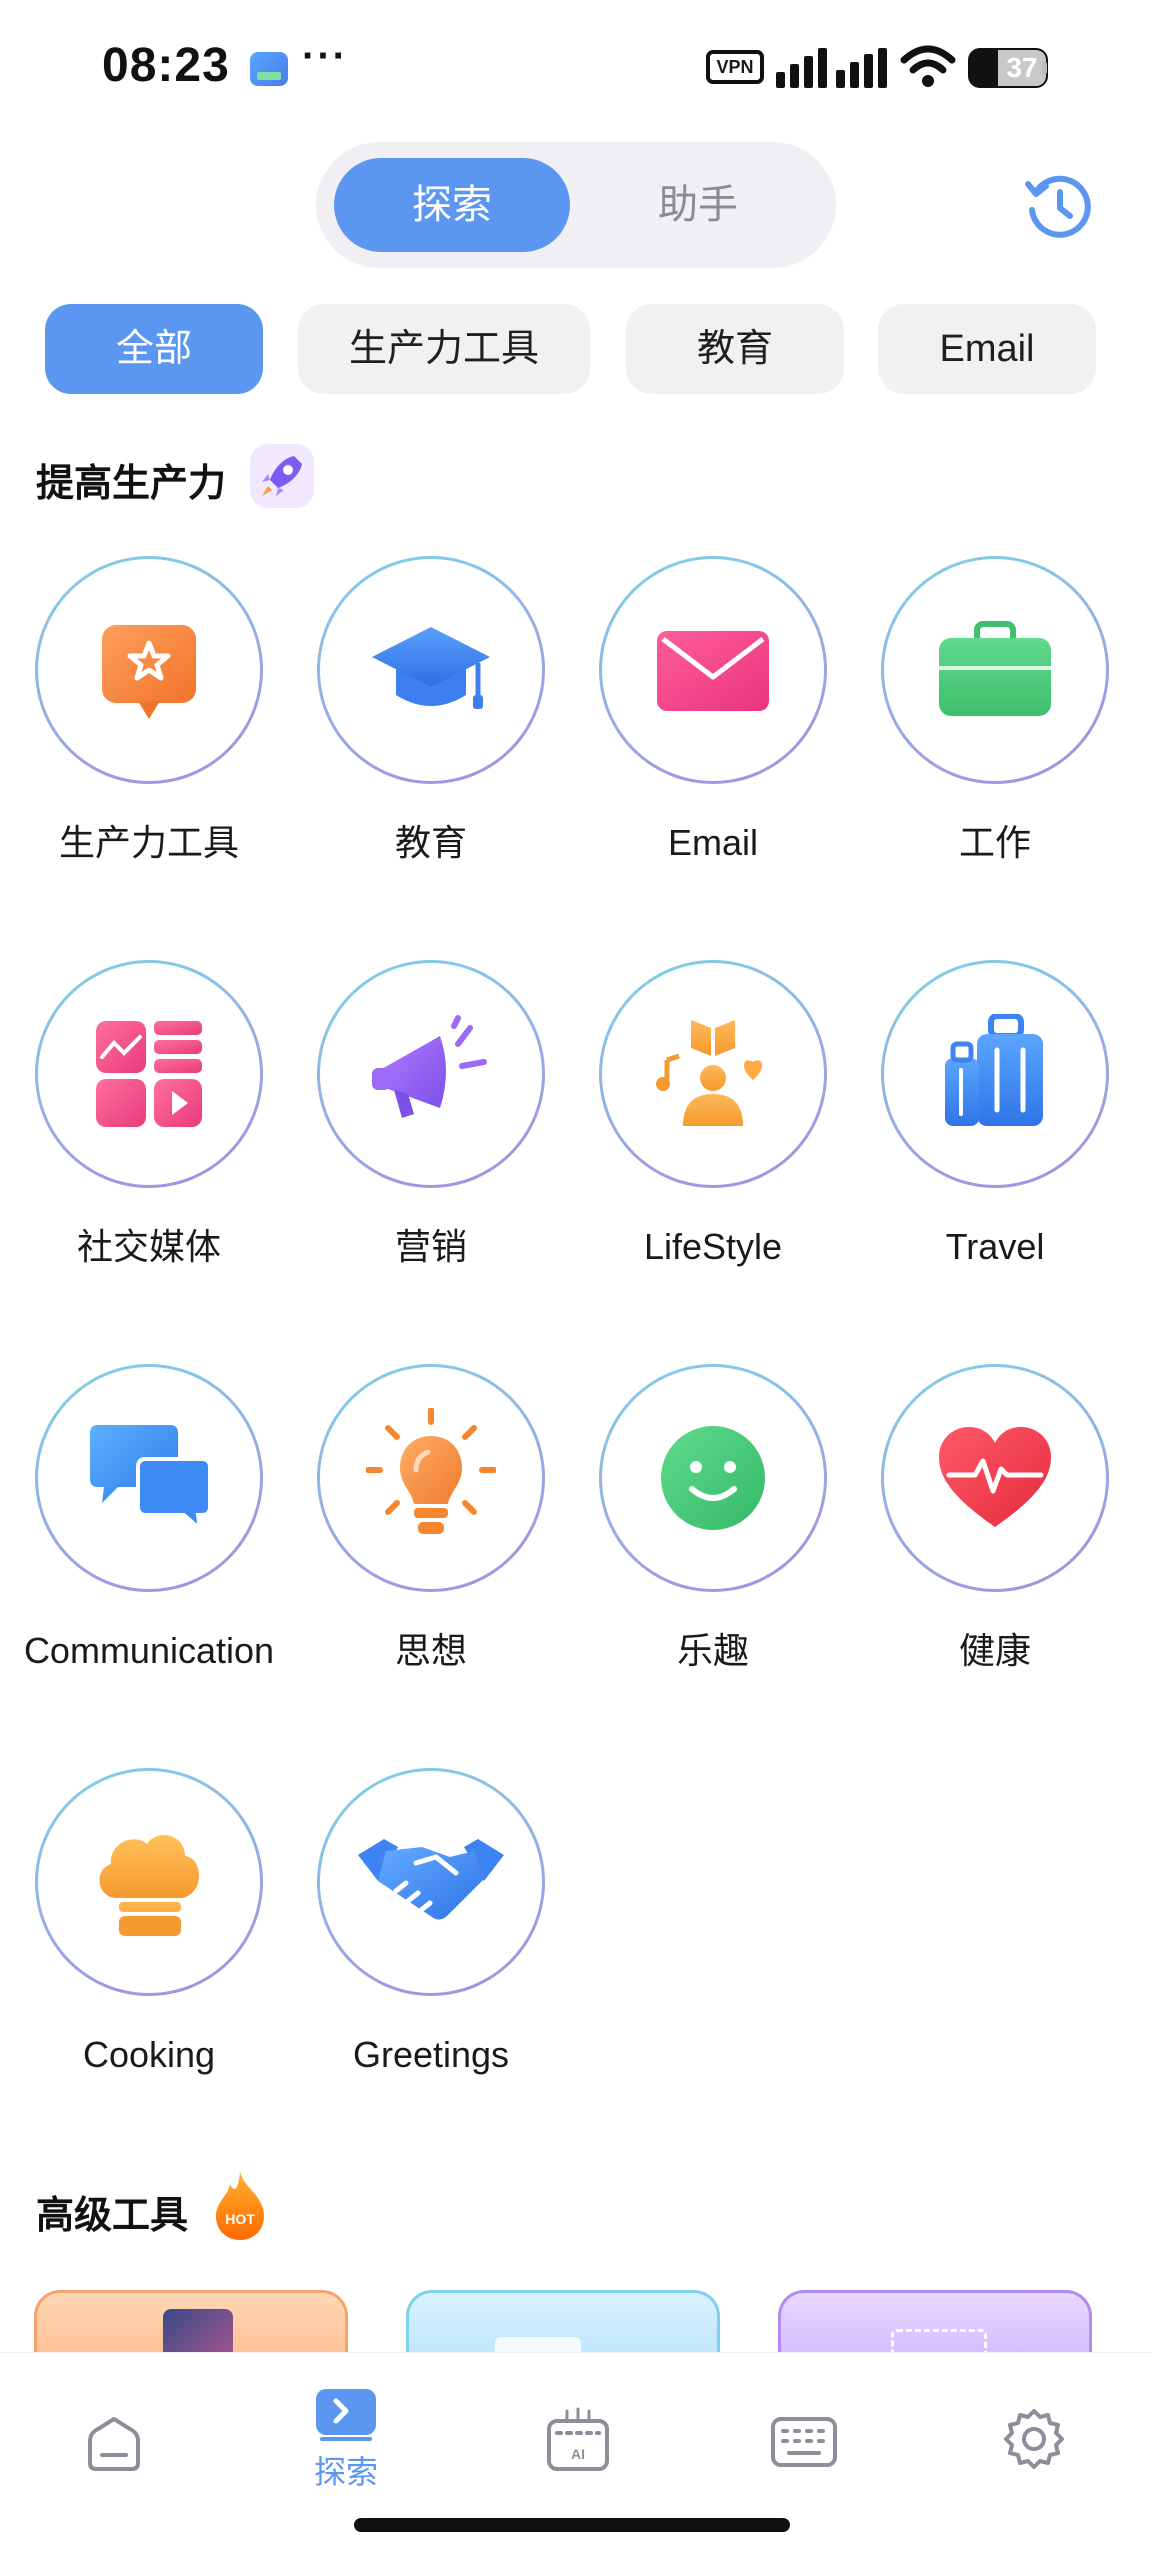 This screenshot has height=2560, width=1151. I want to click on graduation-cap-icon, so click(431, 668).